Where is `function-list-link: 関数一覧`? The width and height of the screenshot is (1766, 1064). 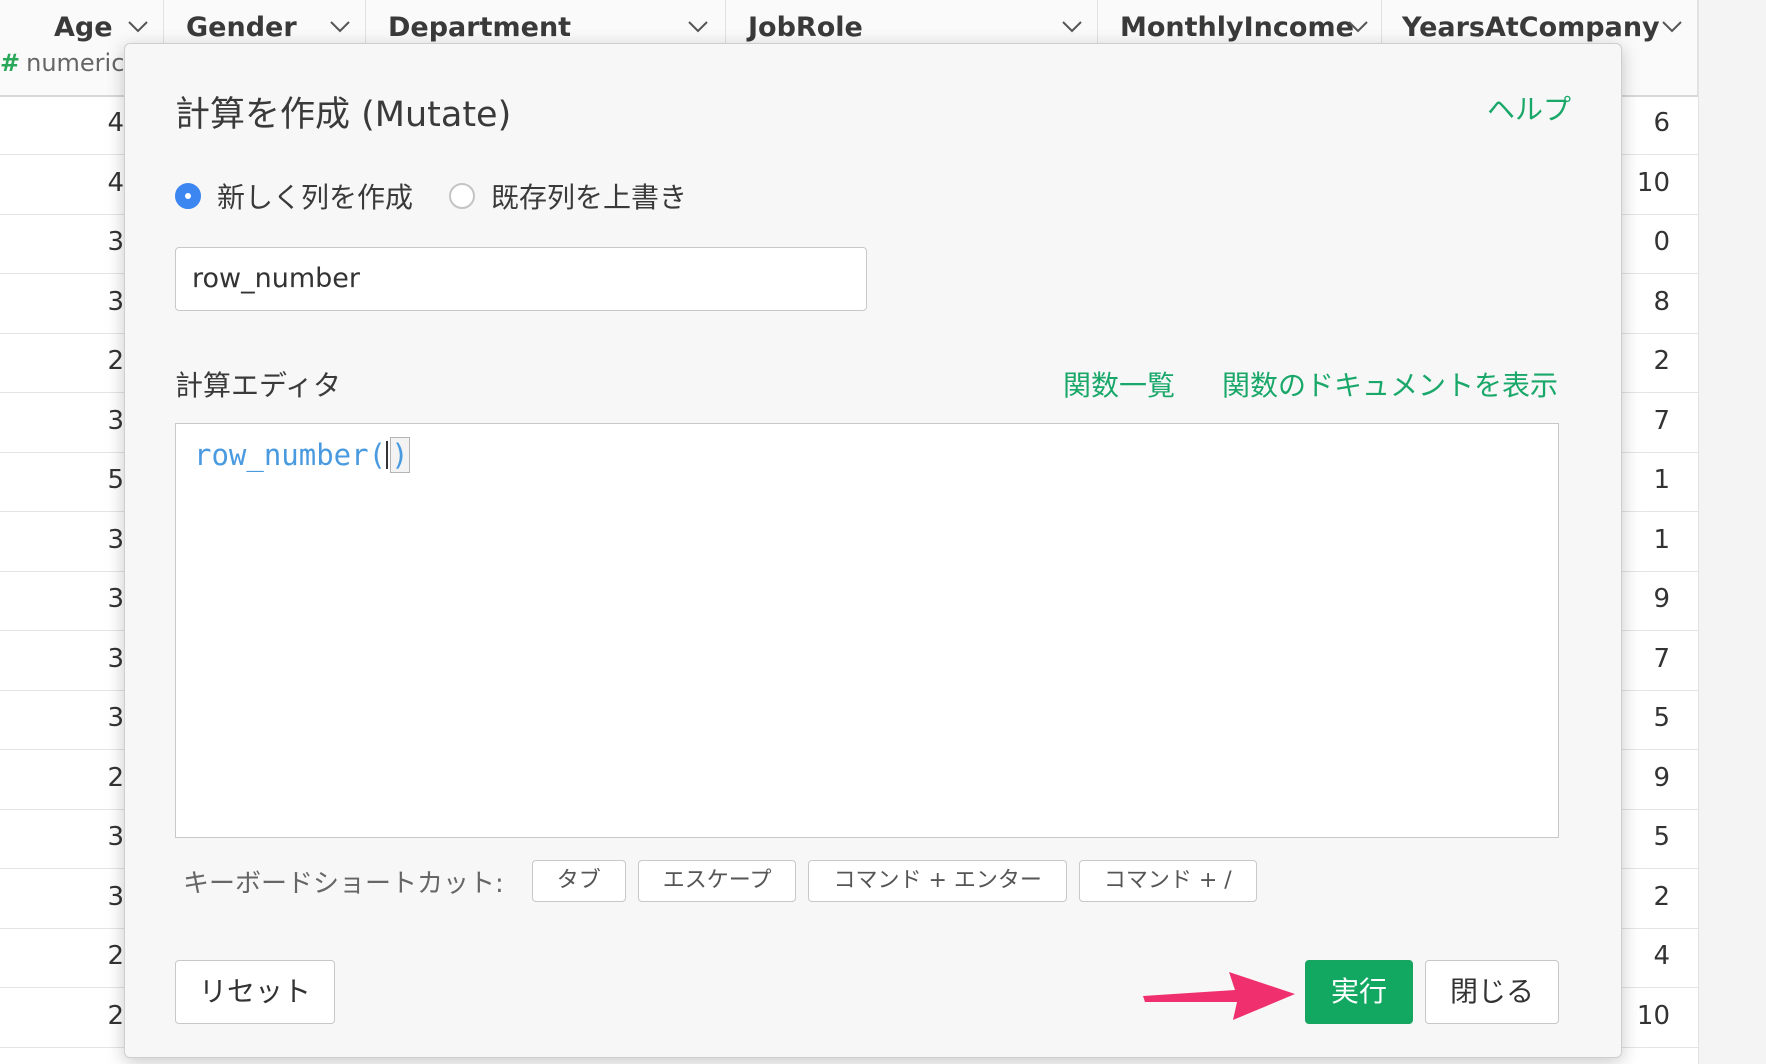
function-list-link: 関数一覧 is located at coordinates (1119, 384).